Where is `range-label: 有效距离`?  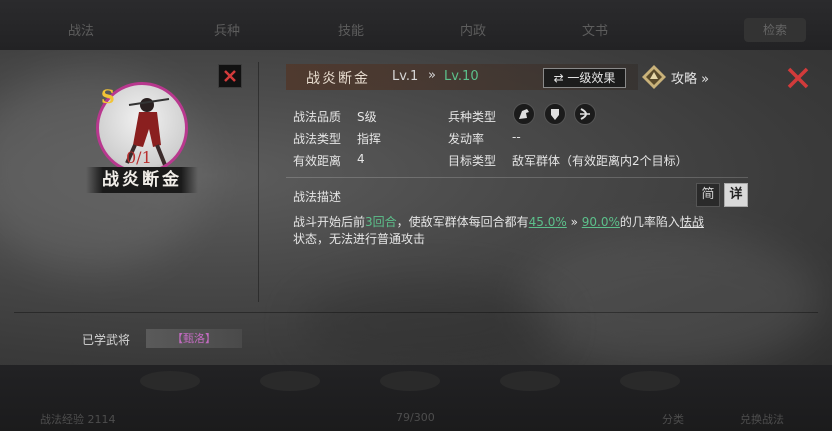 range-label: 有效距离 is located at coordinates (317, 161).